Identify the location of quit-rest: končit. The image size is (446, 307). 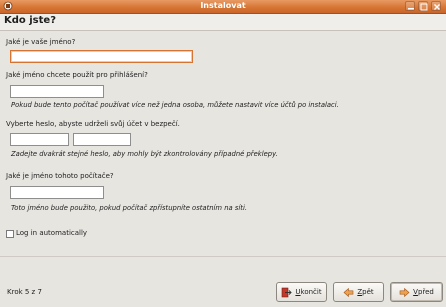
(311, 292).